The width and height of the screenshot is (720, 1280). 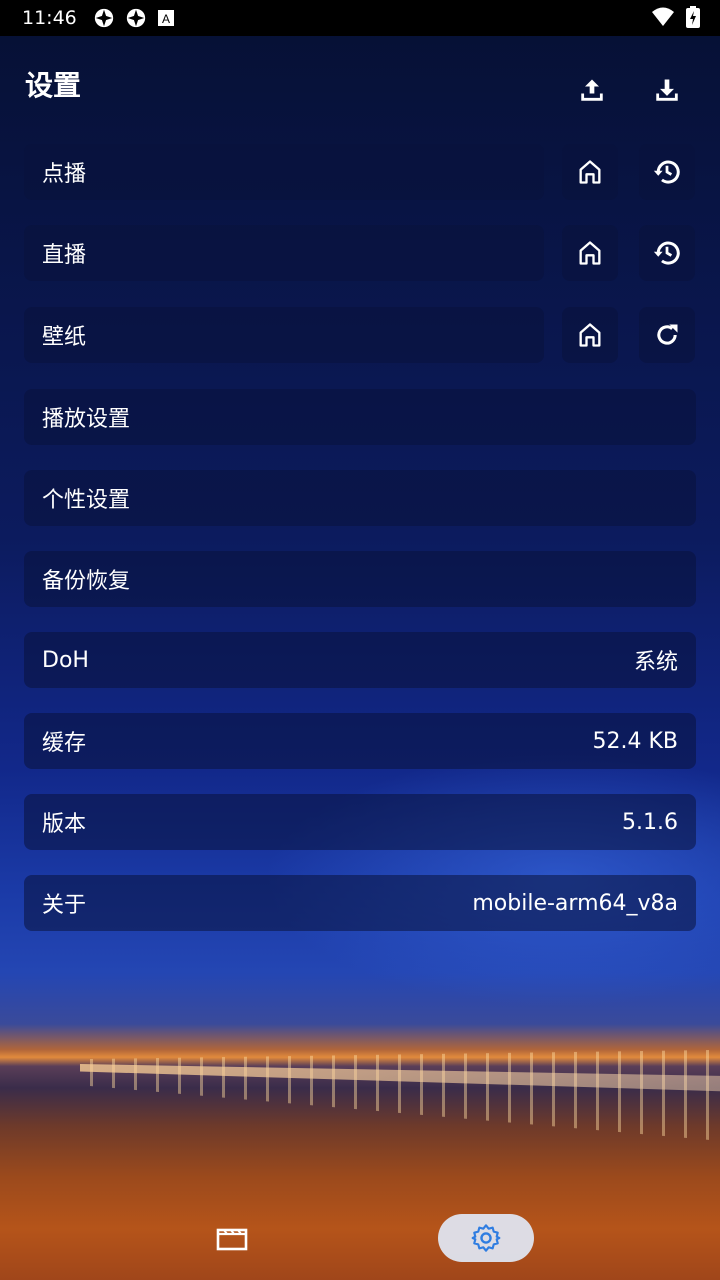 I want to click on status-time: 11:46, so click(x=49, y=18).